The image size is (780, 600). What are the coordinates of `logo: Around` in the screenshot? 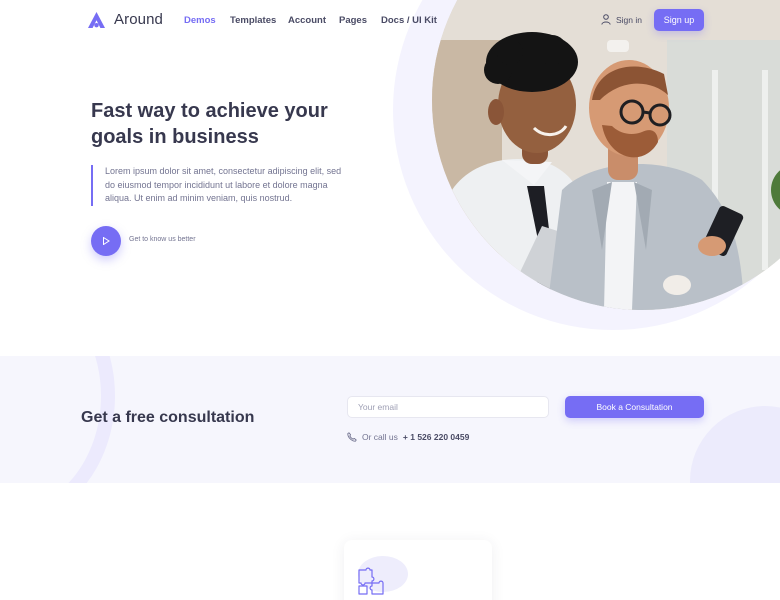 It's located at (125, 19).